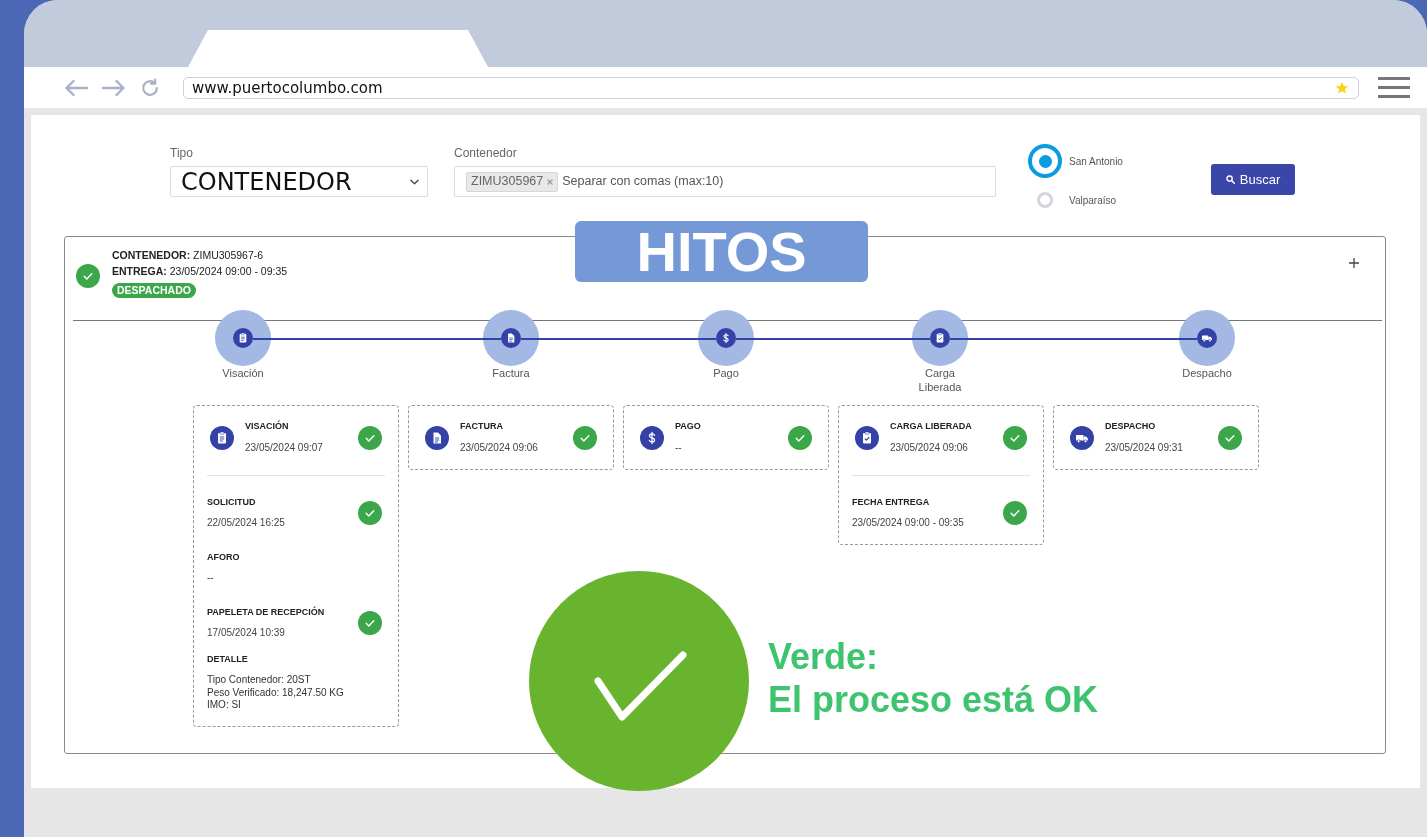 The width and height of the screenshot is (1427, 837). I want to click on browser-tab, so click(338, 48).